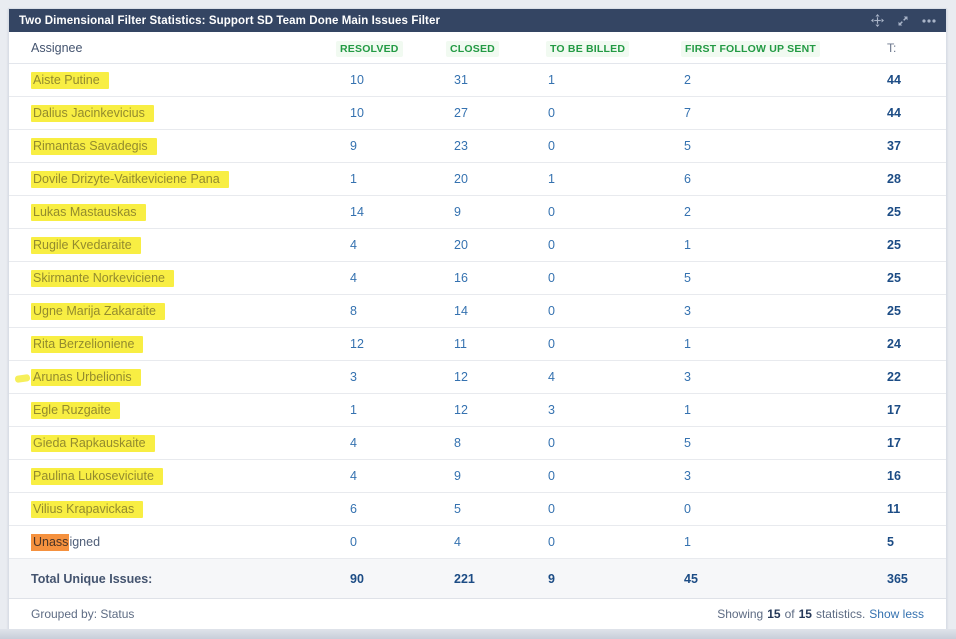 Image resolution: width=956 pixels, height=639 pixels. Describe the element at coordinates (784, 113) in the screenshot. I see `first-follow-up-sent-value: 7` at that location.